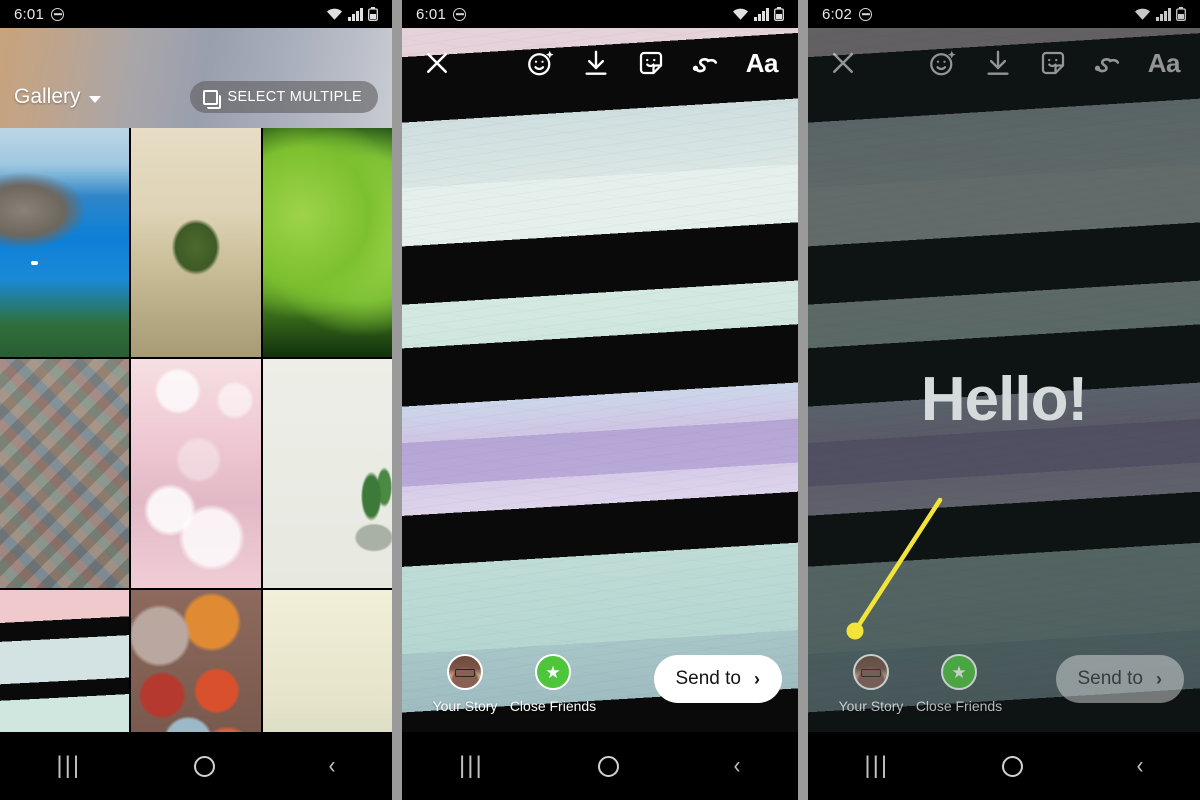  Describe the element at coordinates (65, 242) in the screenshot. I see `thumbnail-beach-cove` at that location.